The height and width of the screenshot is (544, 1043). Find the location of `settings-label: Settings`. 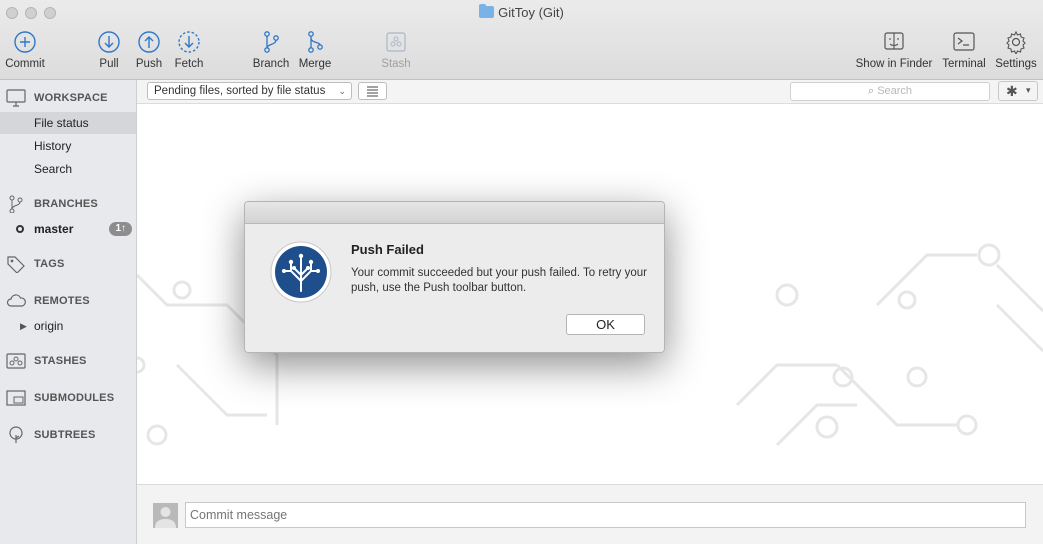

settings-label: Settings is located at coordinates (1016, 64).